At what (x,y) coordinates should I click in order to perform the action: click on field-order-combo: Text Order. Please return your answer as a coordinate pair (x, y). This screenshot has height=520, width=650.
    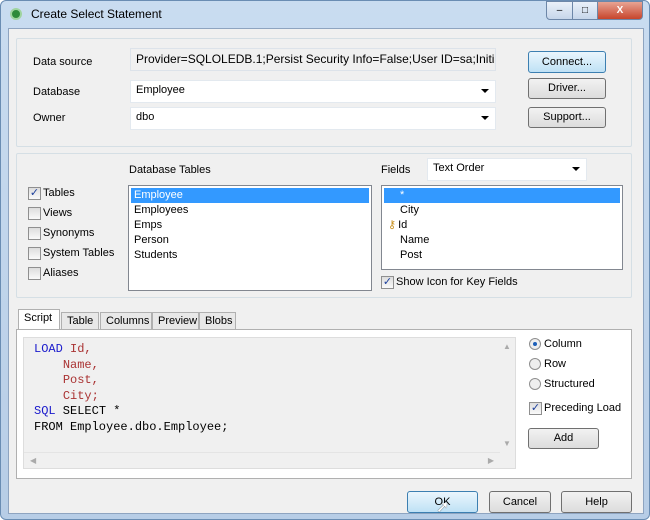
    Looking at the image, I should click on (507, 169).